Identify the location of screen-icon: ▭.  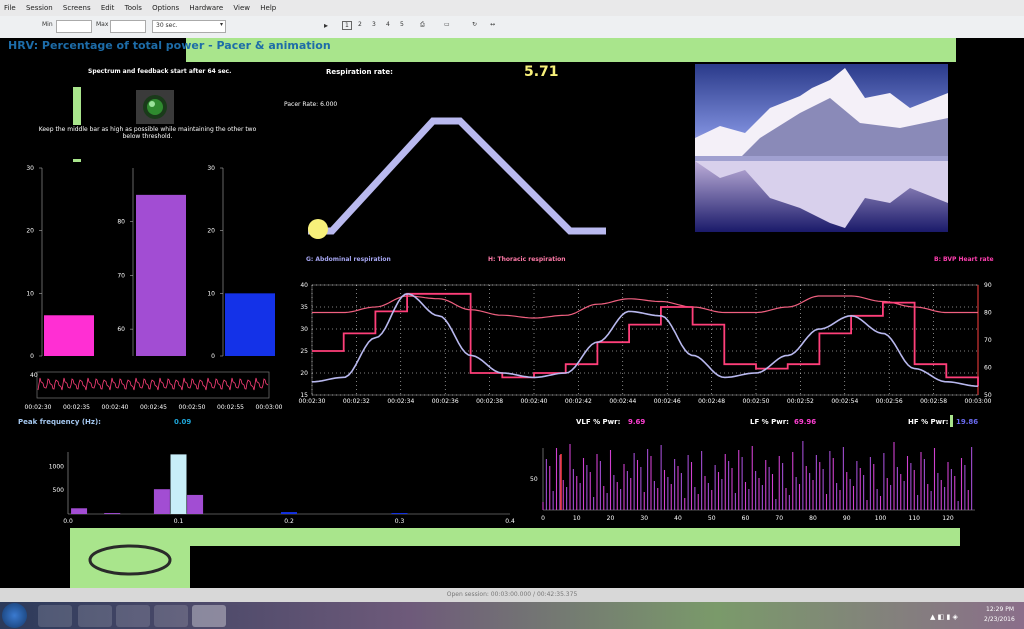
(447, 24).